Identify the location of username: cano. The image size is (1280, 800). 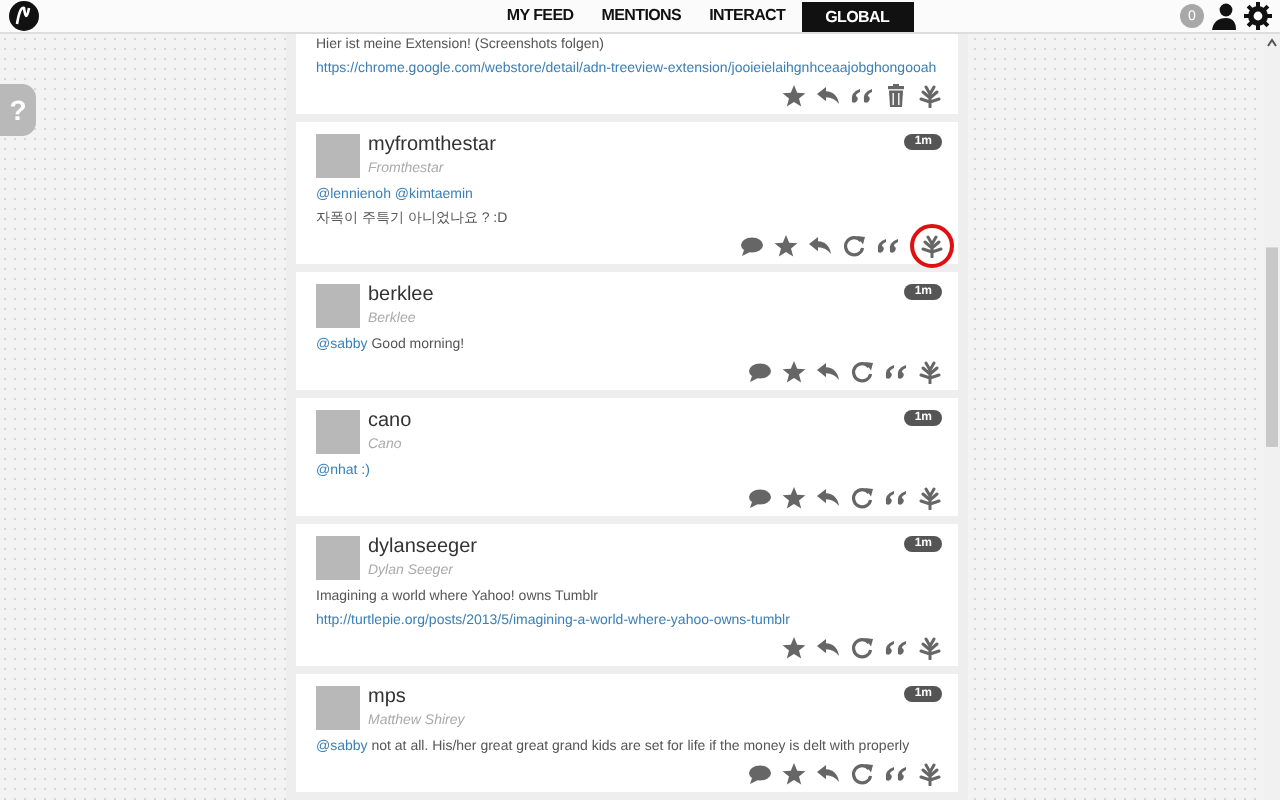
(636, 422).